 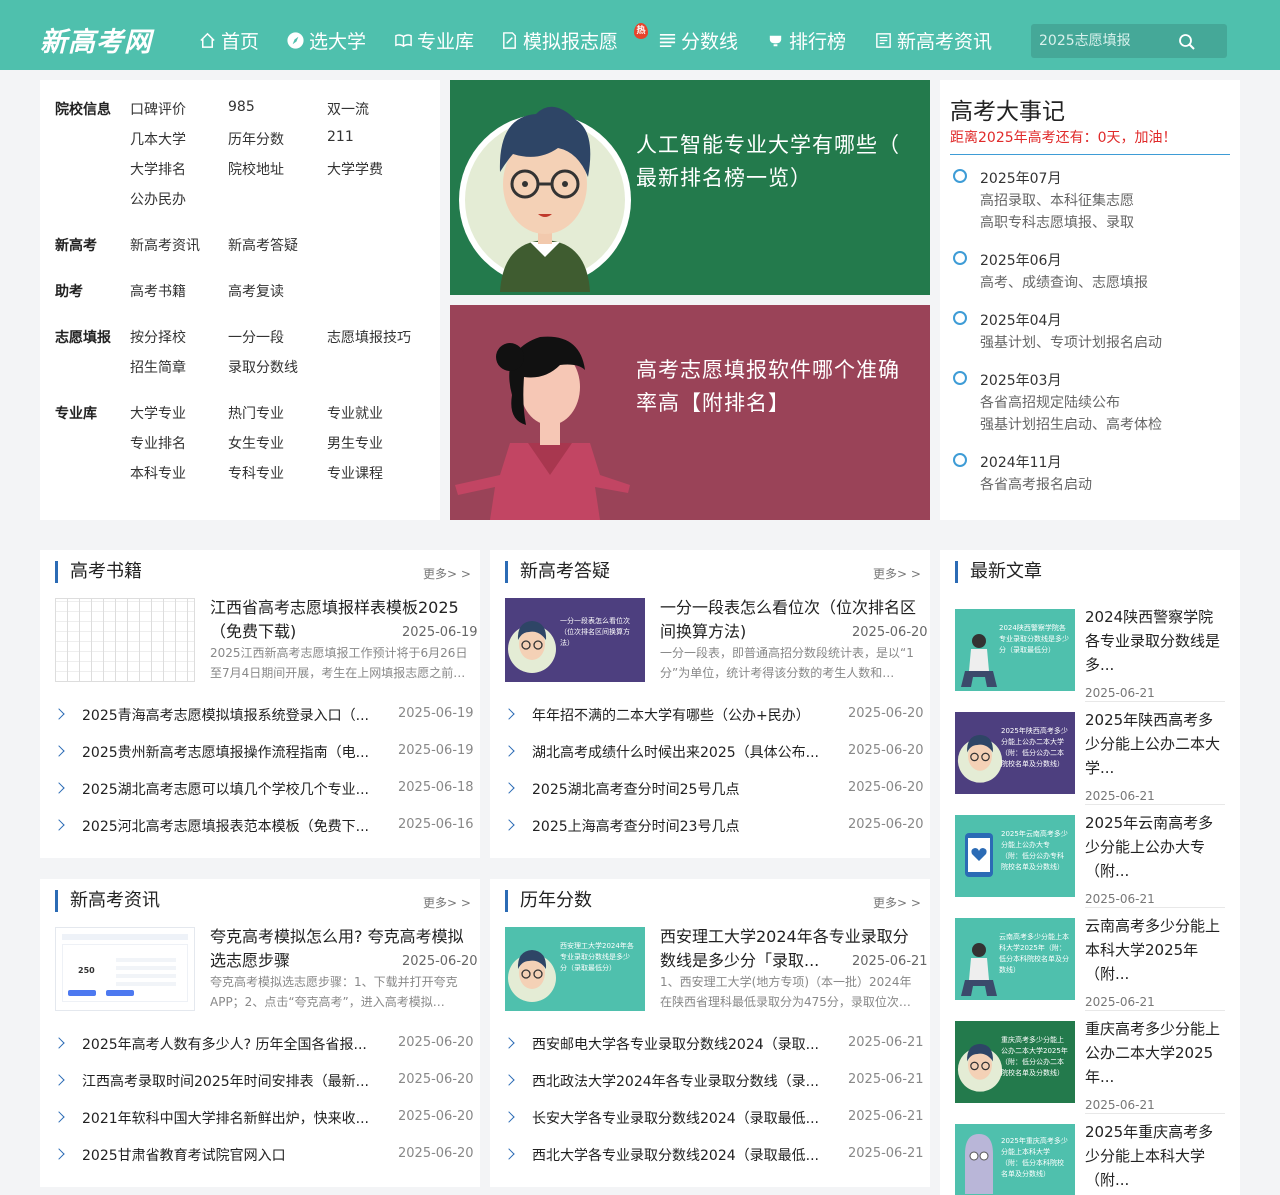 What do you see at coordinates (575, 640) in the screenshot?
I see `feature-thumbnail: 一分一段表怎么看位次（位次排名区间换算方法）` at bounding box center [575, 640].